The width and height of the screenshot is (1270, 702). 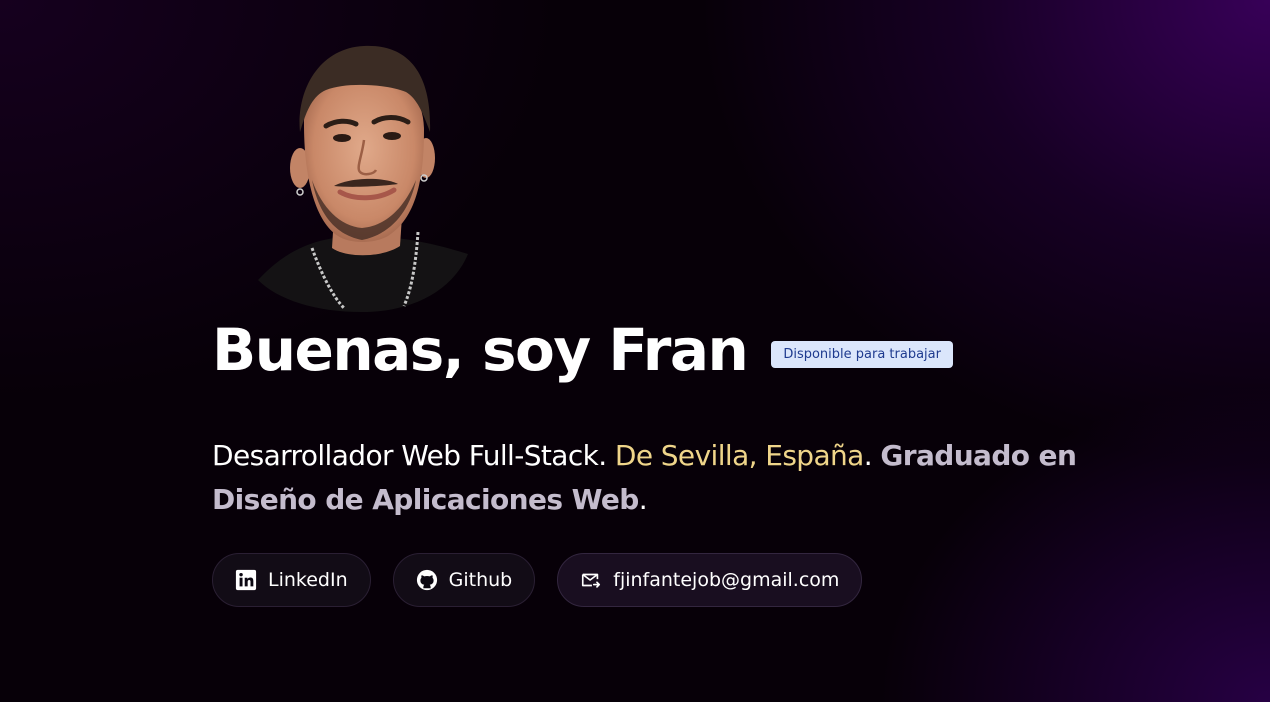 I want to click on linkedin-link: LinkedIn, so click(x=291, y=580).